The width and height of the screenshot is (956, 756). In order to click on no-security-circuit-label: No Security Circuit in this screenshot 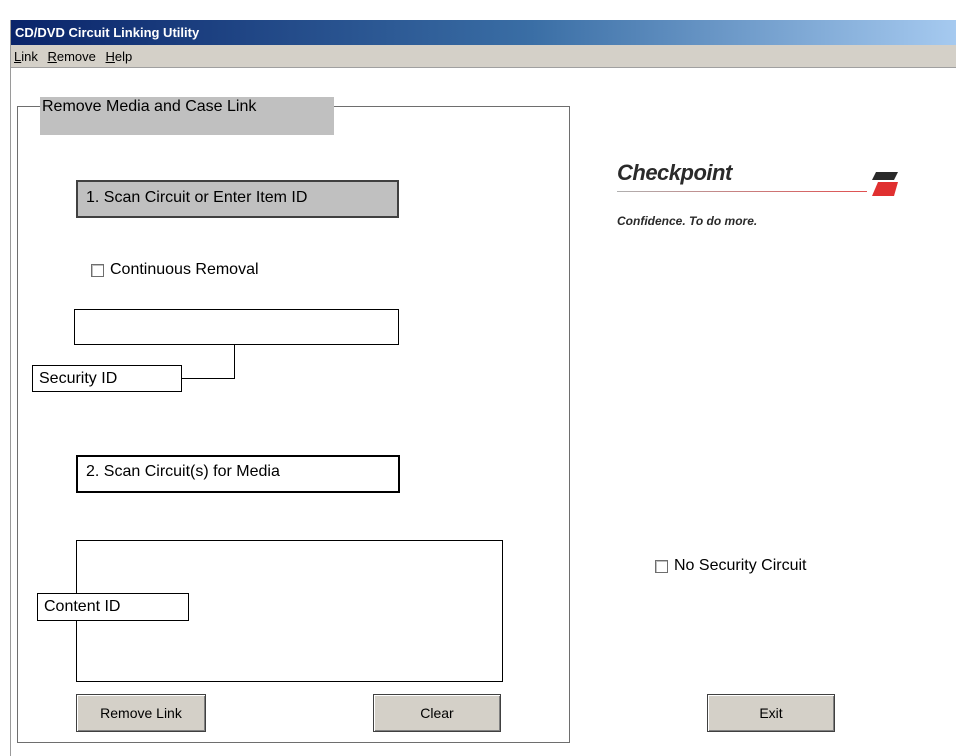, I will do `click(740, 565)`.